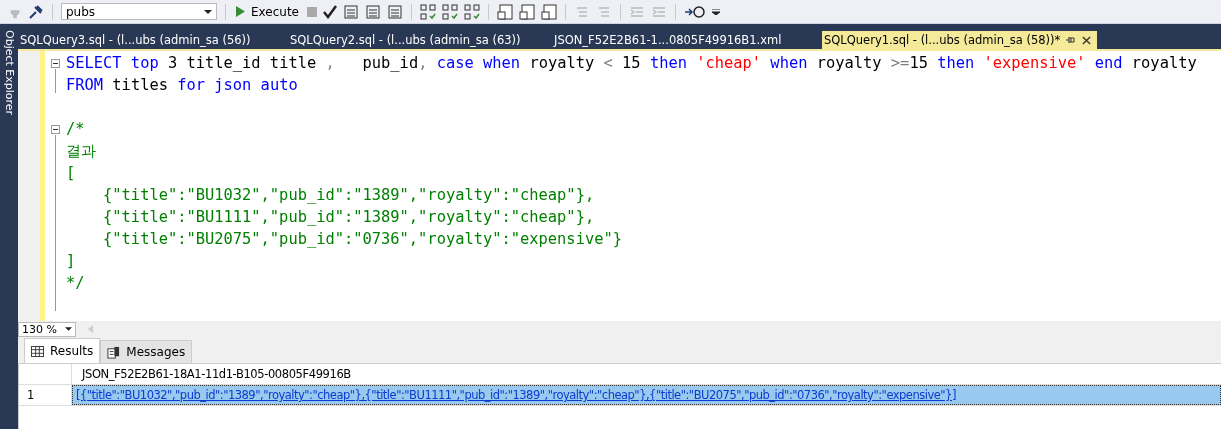 This screenshot has width=1221, height=429. I want to click on specify-values-icon, so click(695, 11).